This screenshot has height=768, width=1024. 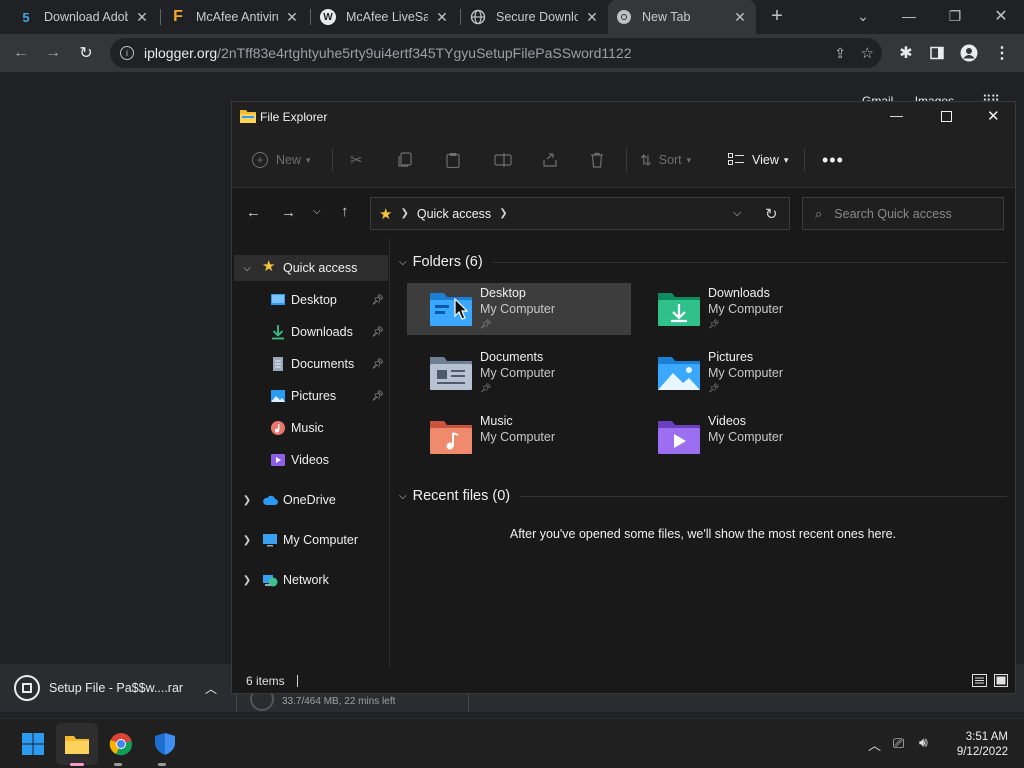 I want to click on share-icon, so click(x=550, y=160).